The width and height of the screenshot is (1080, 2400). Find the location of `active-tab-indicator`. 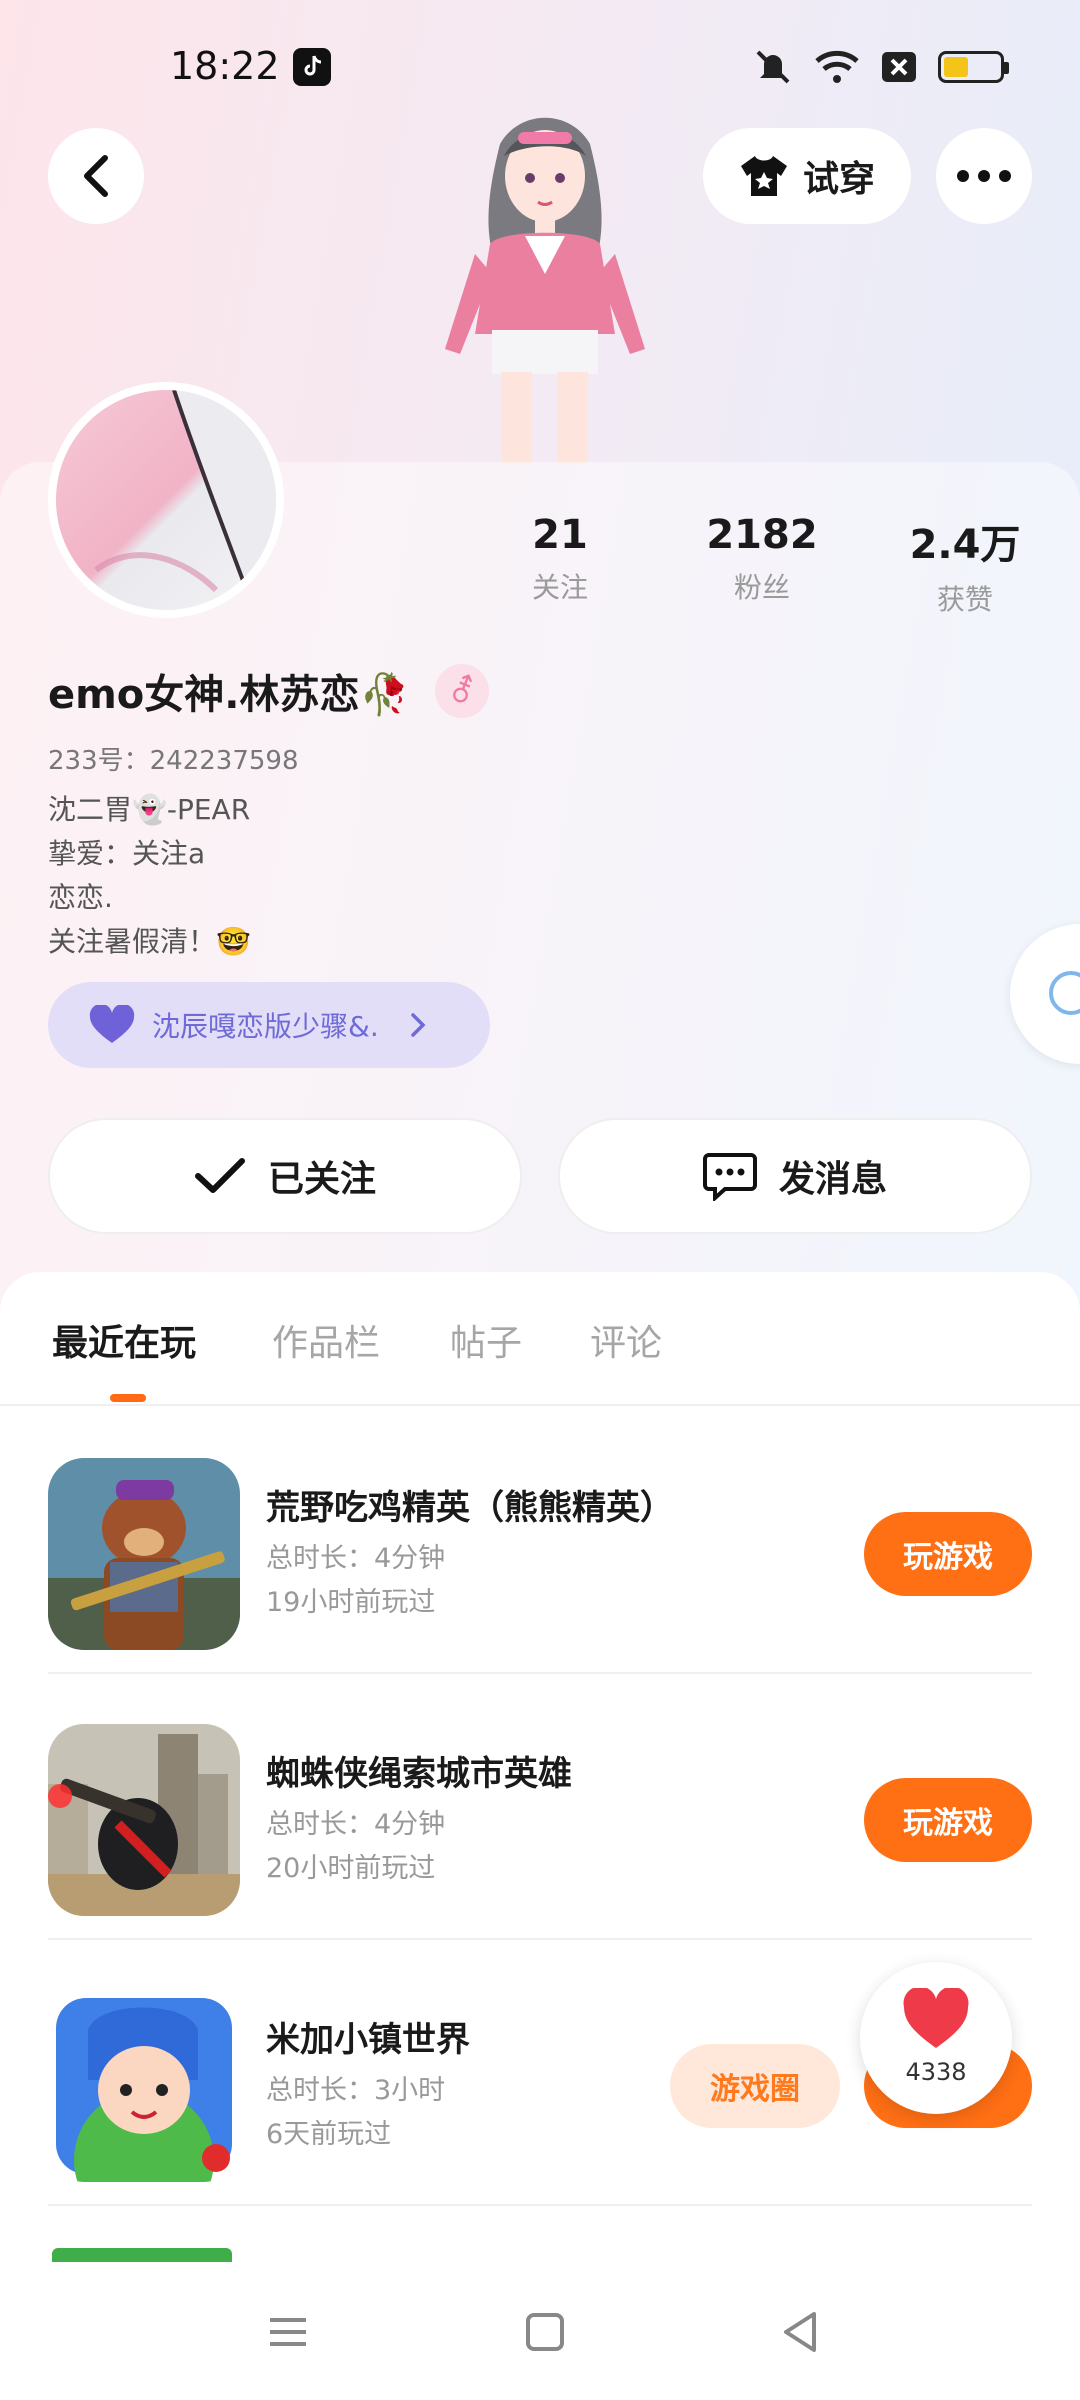

active-tab-indicator is located at coordinates (128, 1398).